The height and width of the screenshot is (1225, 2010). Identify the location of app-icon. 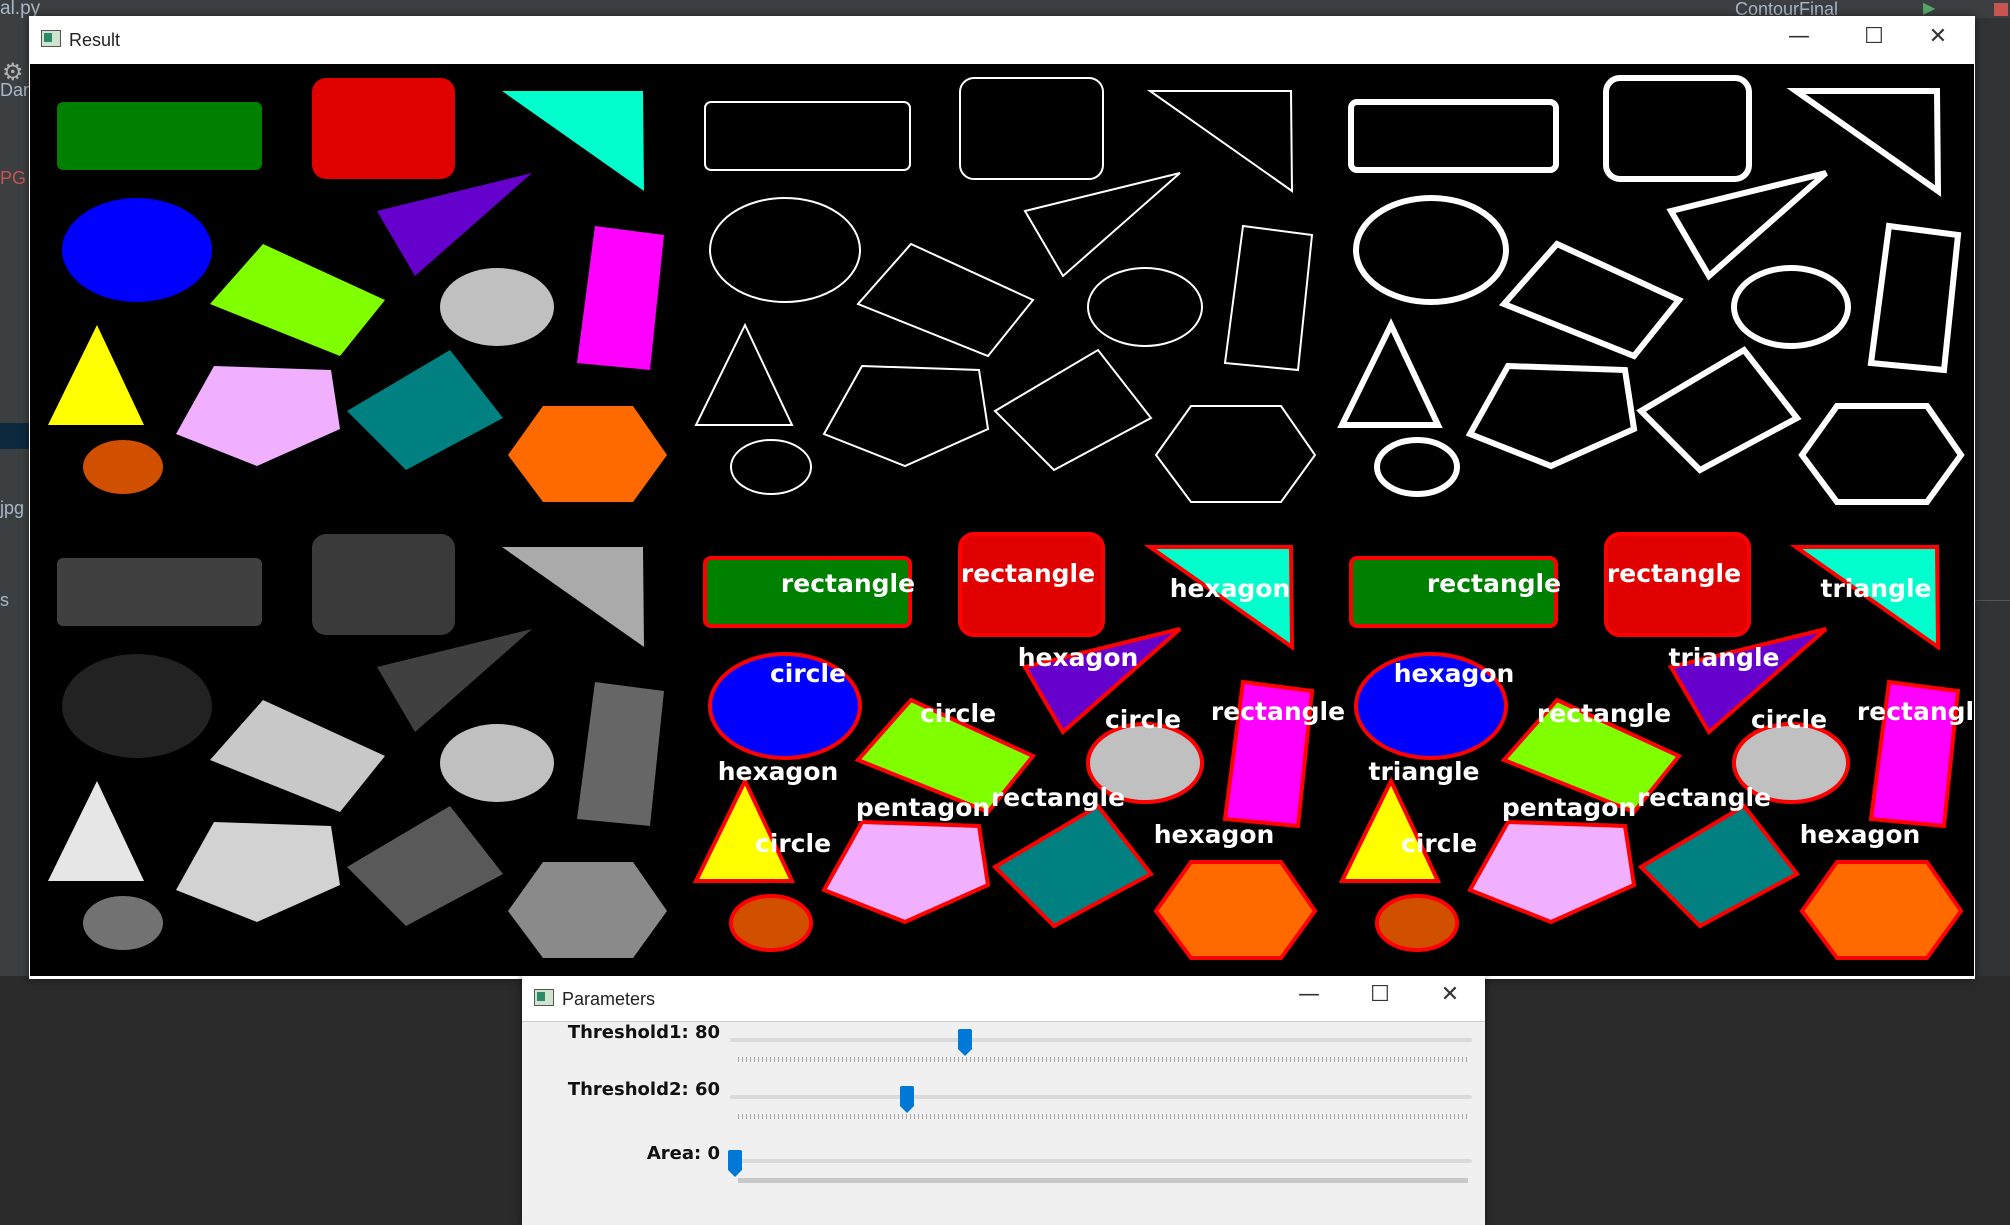
(51, 38).